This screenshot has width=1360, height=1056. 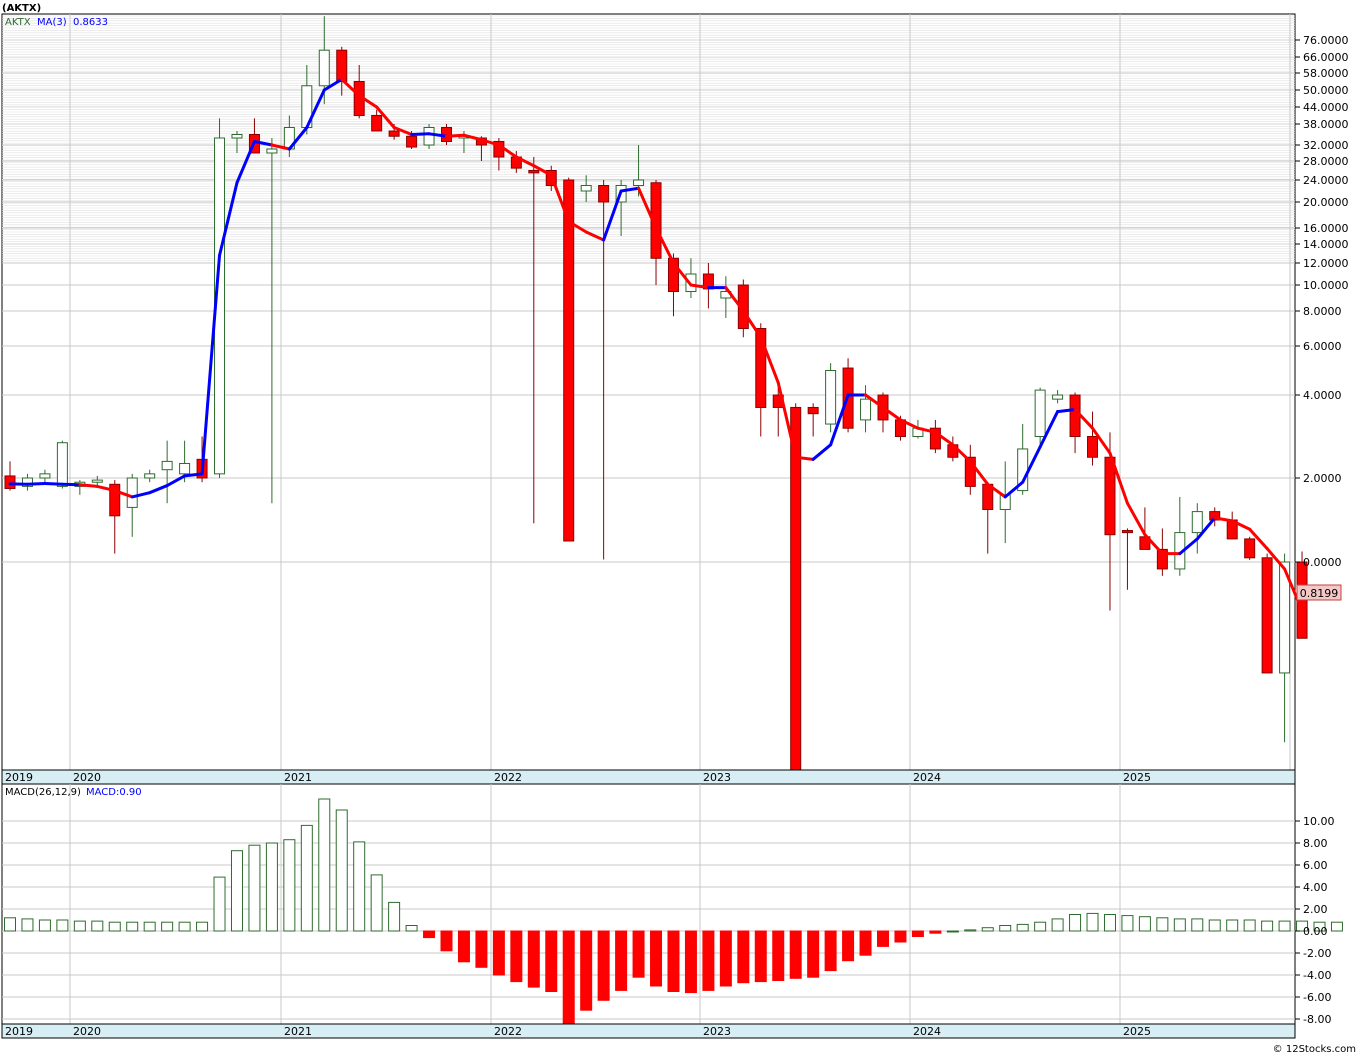 What do you see at coordinates (298, 777) in the screenshot?
I see `year-label: 2021` at bounding box center [298, 777].